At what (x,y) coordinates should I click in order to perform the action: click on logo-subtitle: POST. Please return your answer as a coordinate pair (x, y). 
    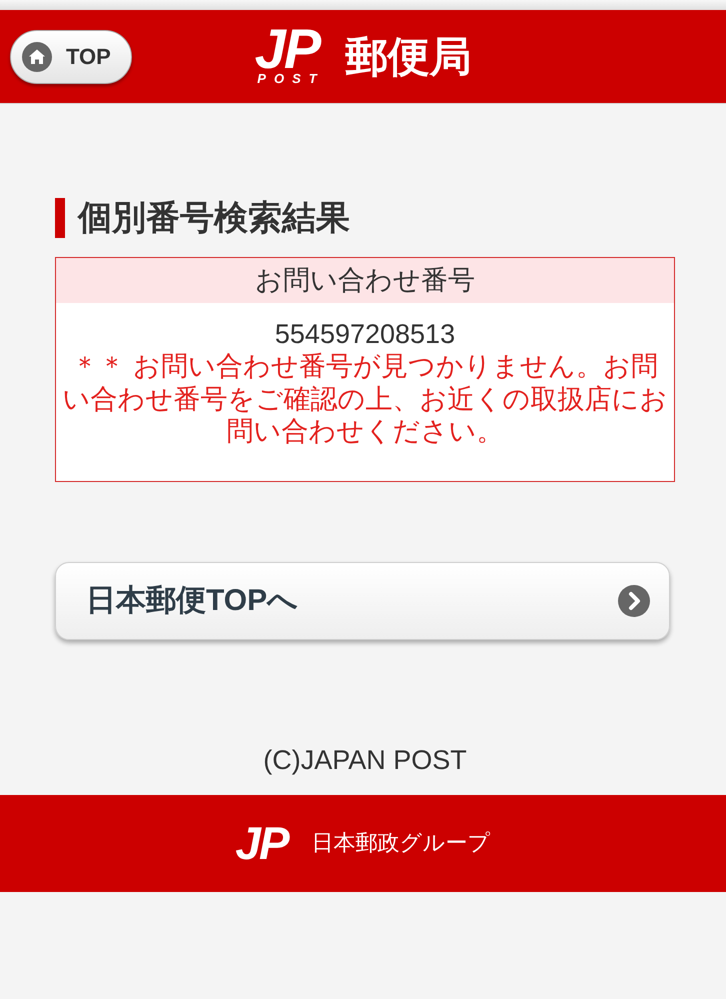
    Looking at the image, I should click on (291, 78).